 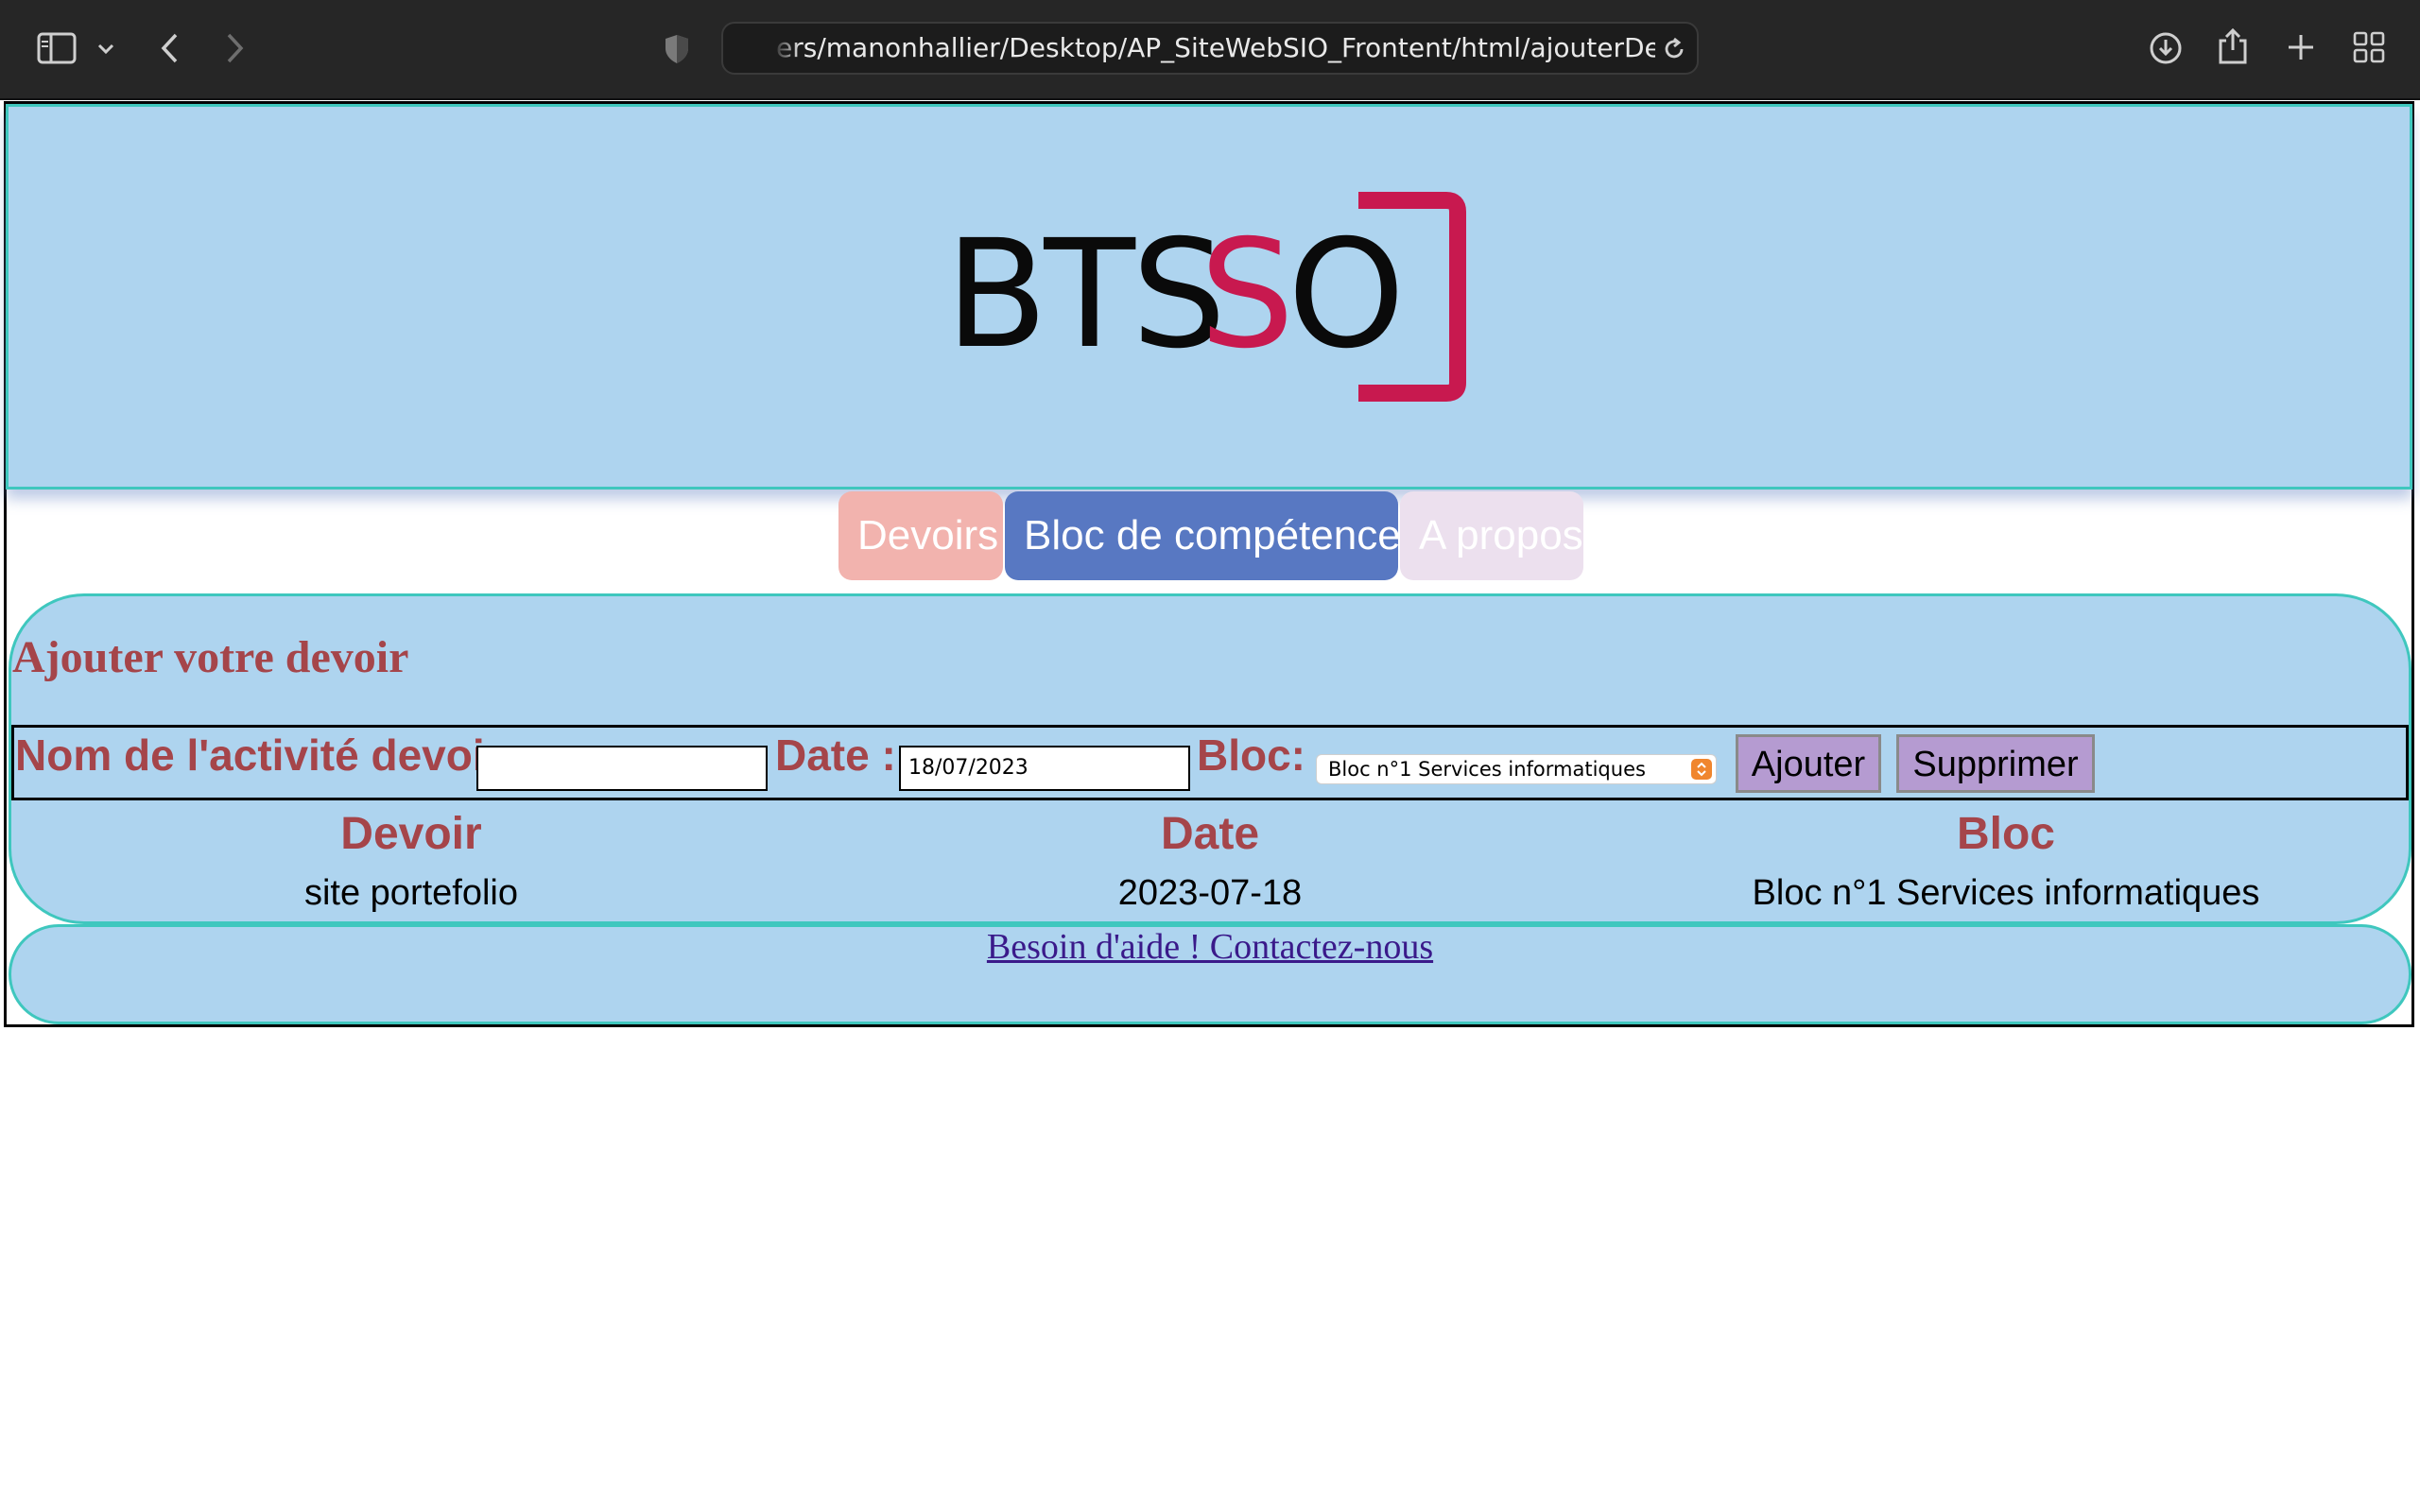 What do you see at coordinates (1701, 769) in the screenshot?
I see `select-arrows-icon` at bounding box center [1701, 769].